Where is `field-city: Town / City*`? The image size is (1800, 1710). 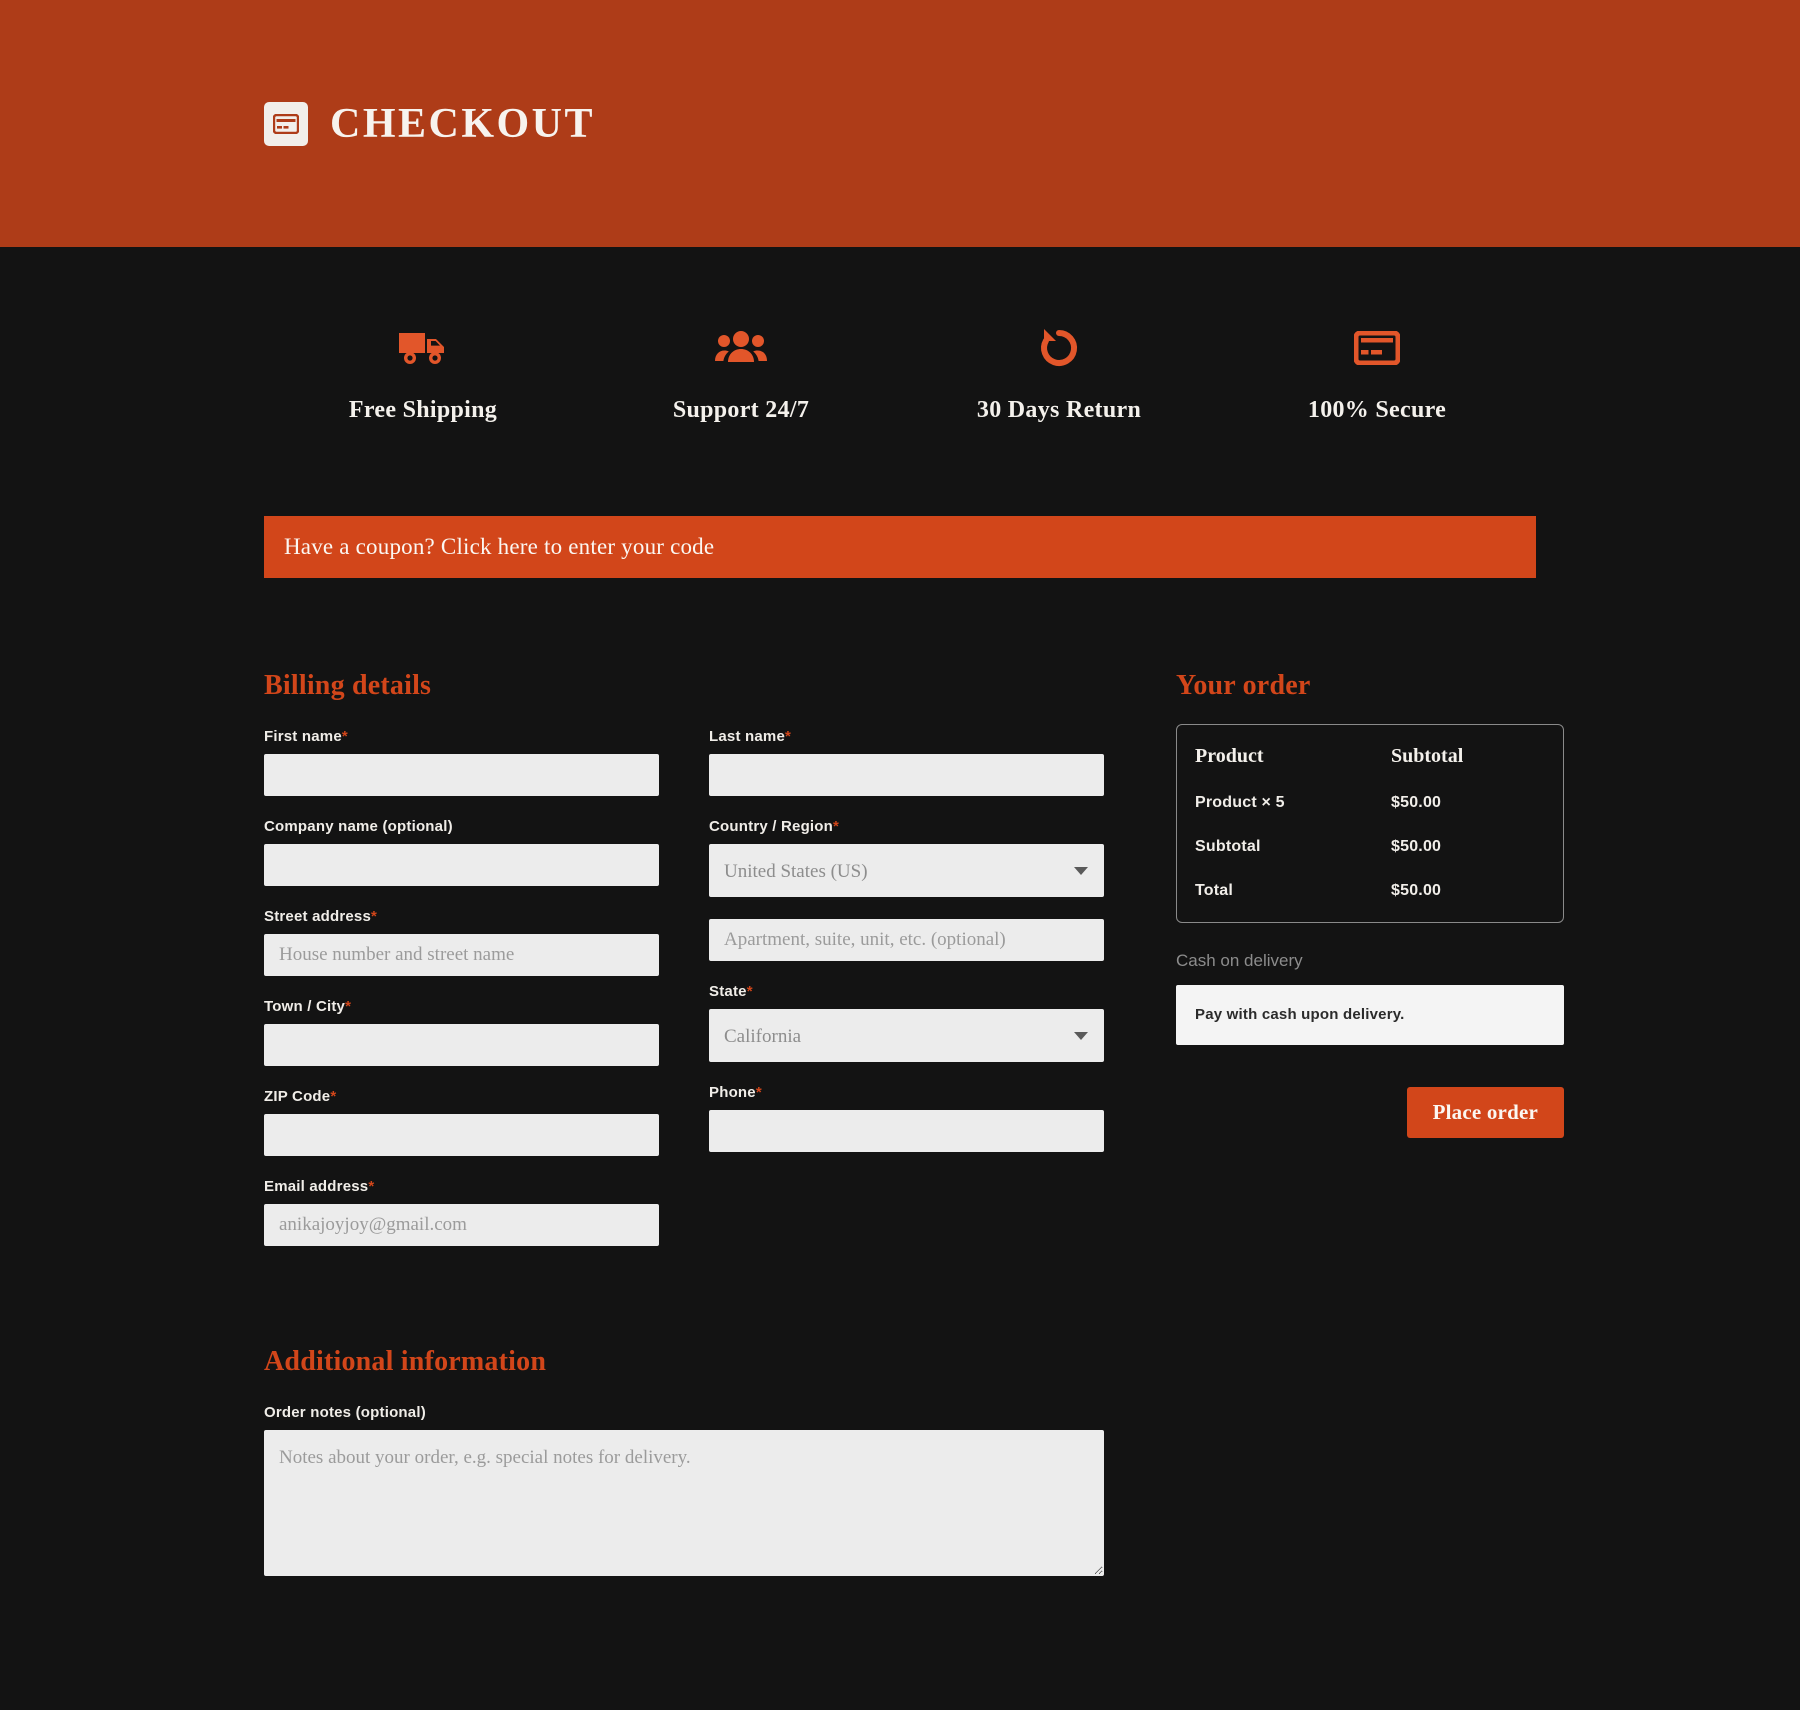
field-city: Town / City* is located at coordinates (461, 1032).